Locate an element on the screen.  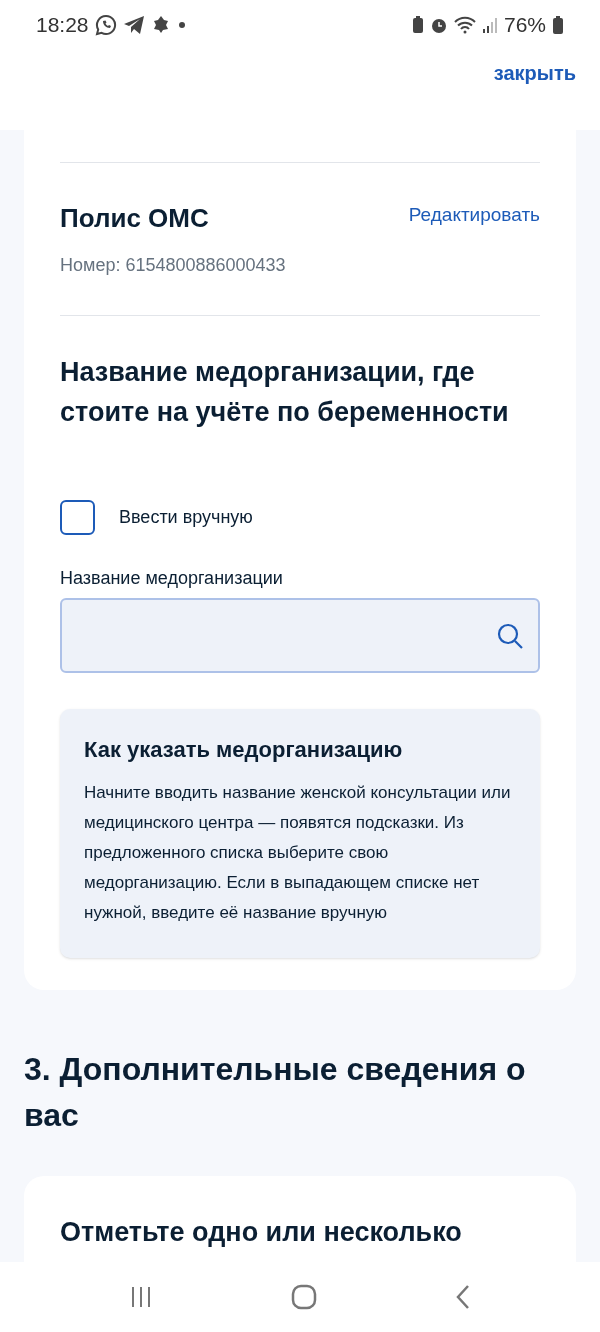
section-heading: Название медорганизации, где стоите на учёте по беременности is located at coordinates (285, 392).